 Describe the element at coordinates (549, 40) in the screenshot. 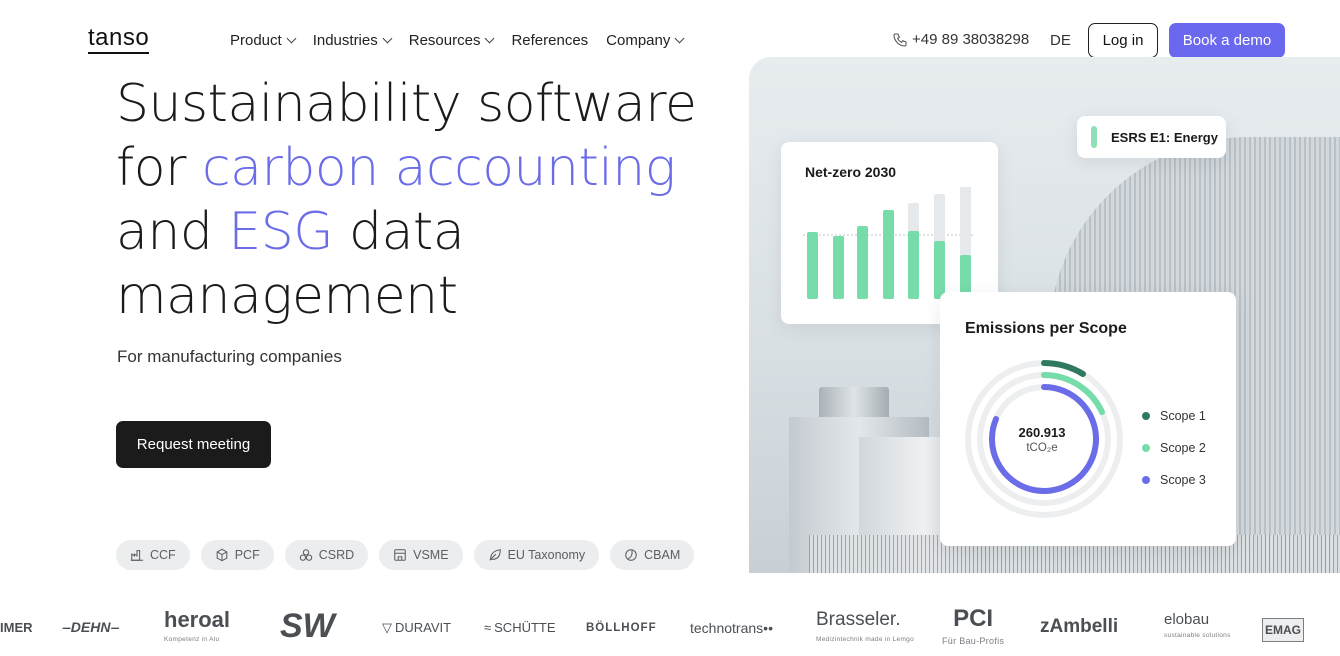

I see `nav-references: References` at that location.